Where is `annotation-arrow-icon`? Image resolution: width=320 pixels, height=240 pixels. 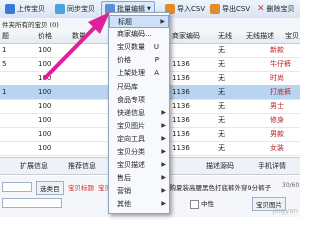
annotation-arrow-icon is located at coordinates (76, 46).